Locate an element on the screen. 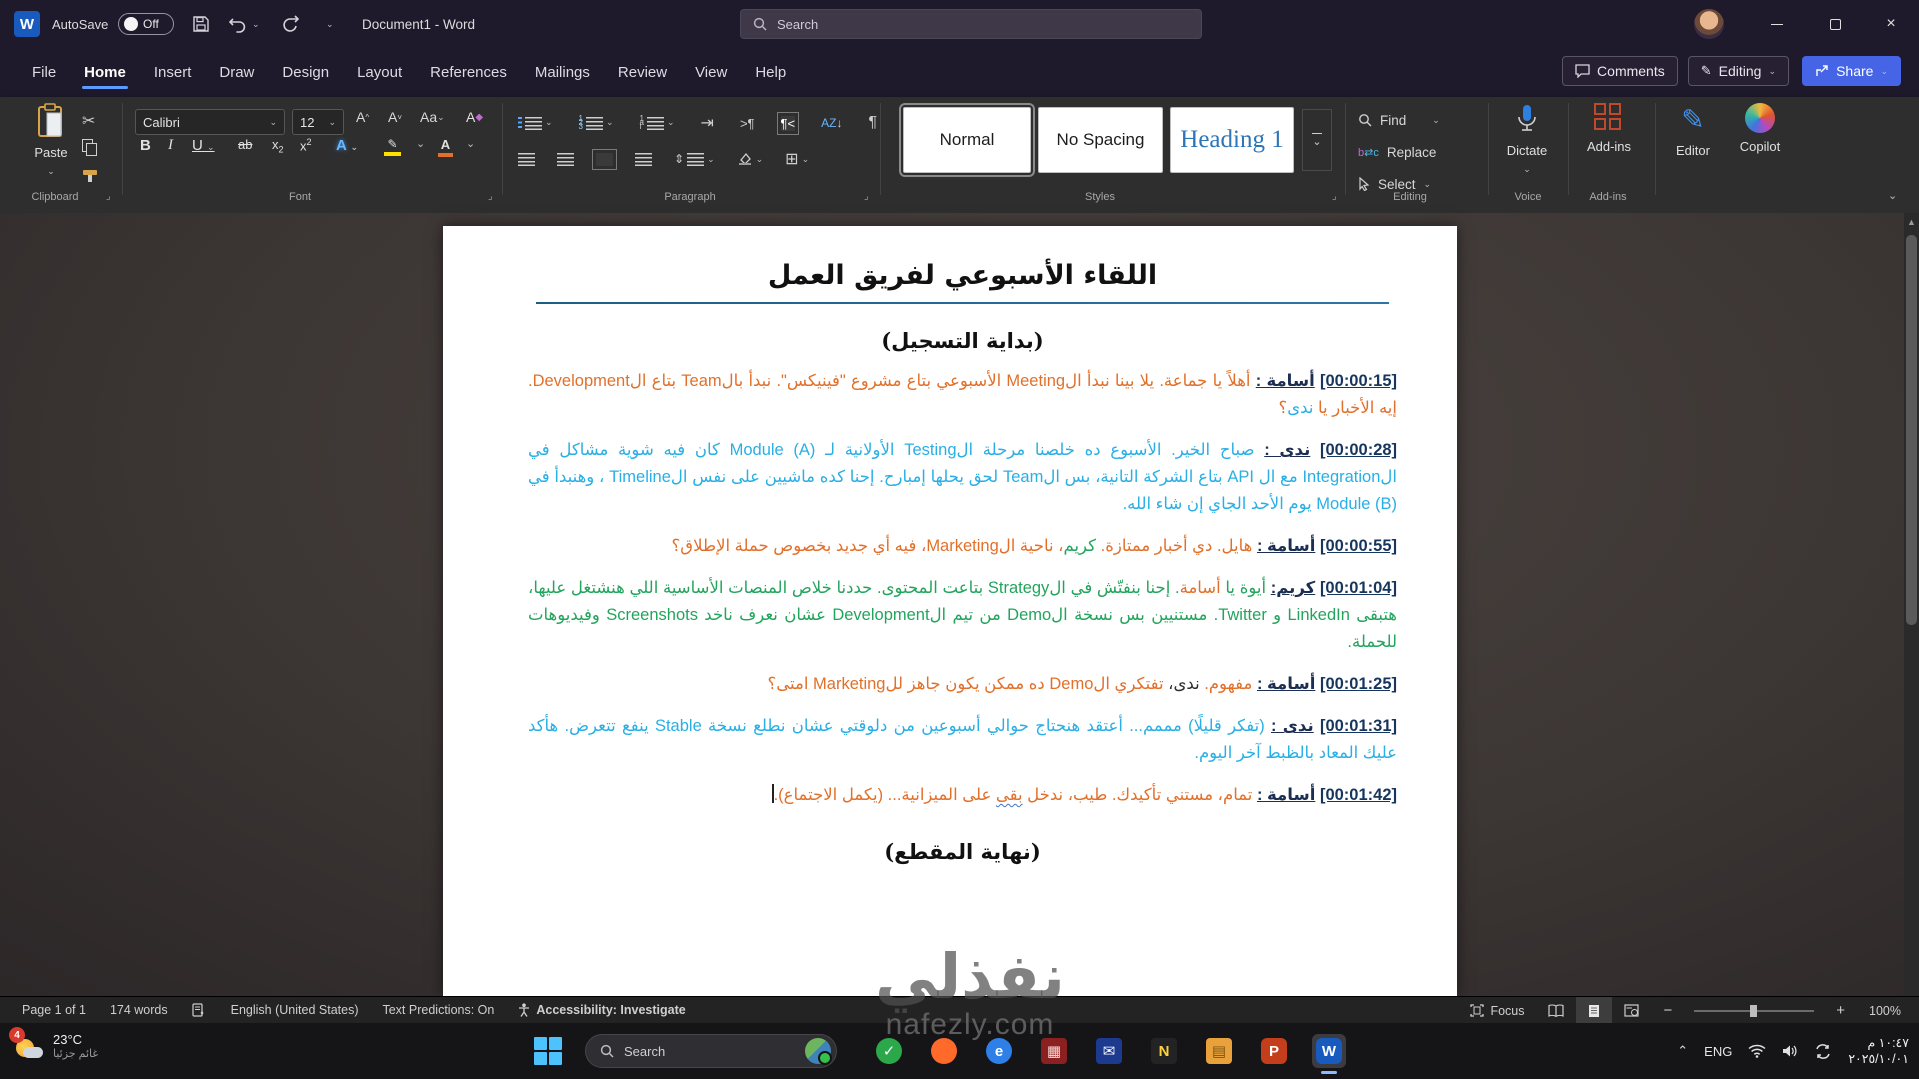 This screenshot has width=1919, height=1079. ribbon-tab-view: View is located at coordinates (711, 72).